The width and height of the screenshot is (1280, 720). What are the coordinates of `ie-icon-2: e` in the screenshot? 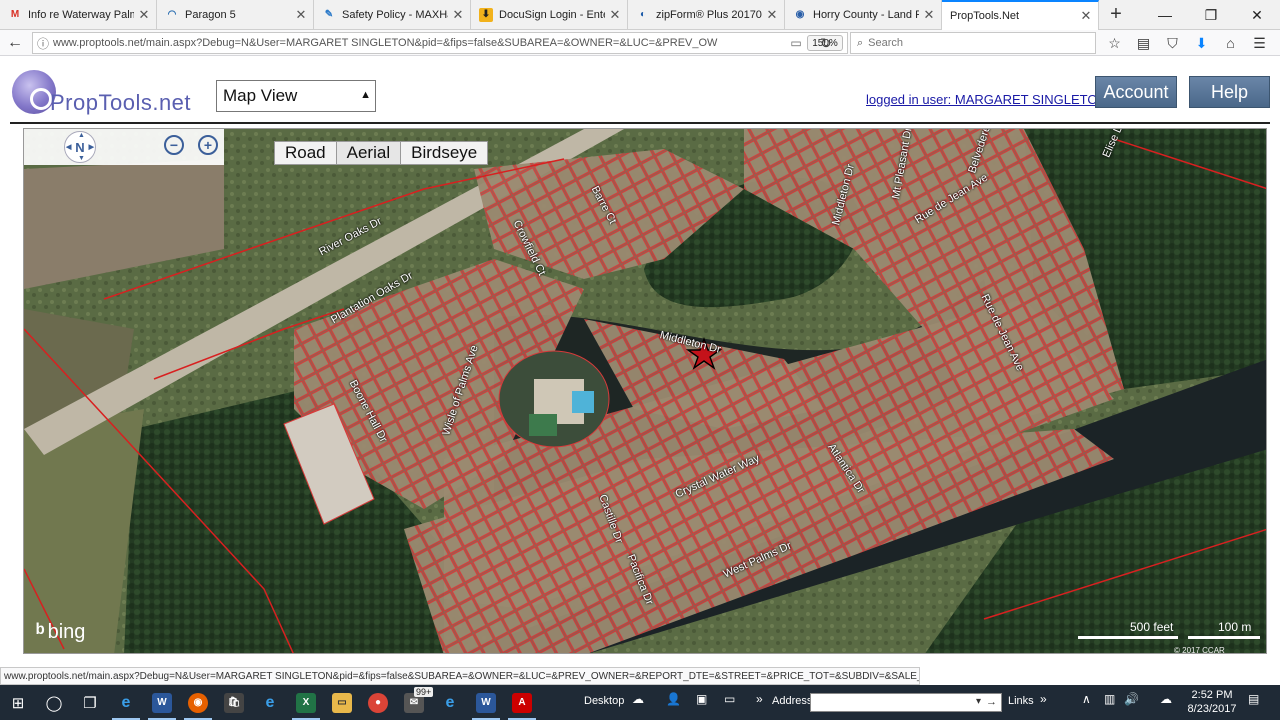 It's located at (450, 702).